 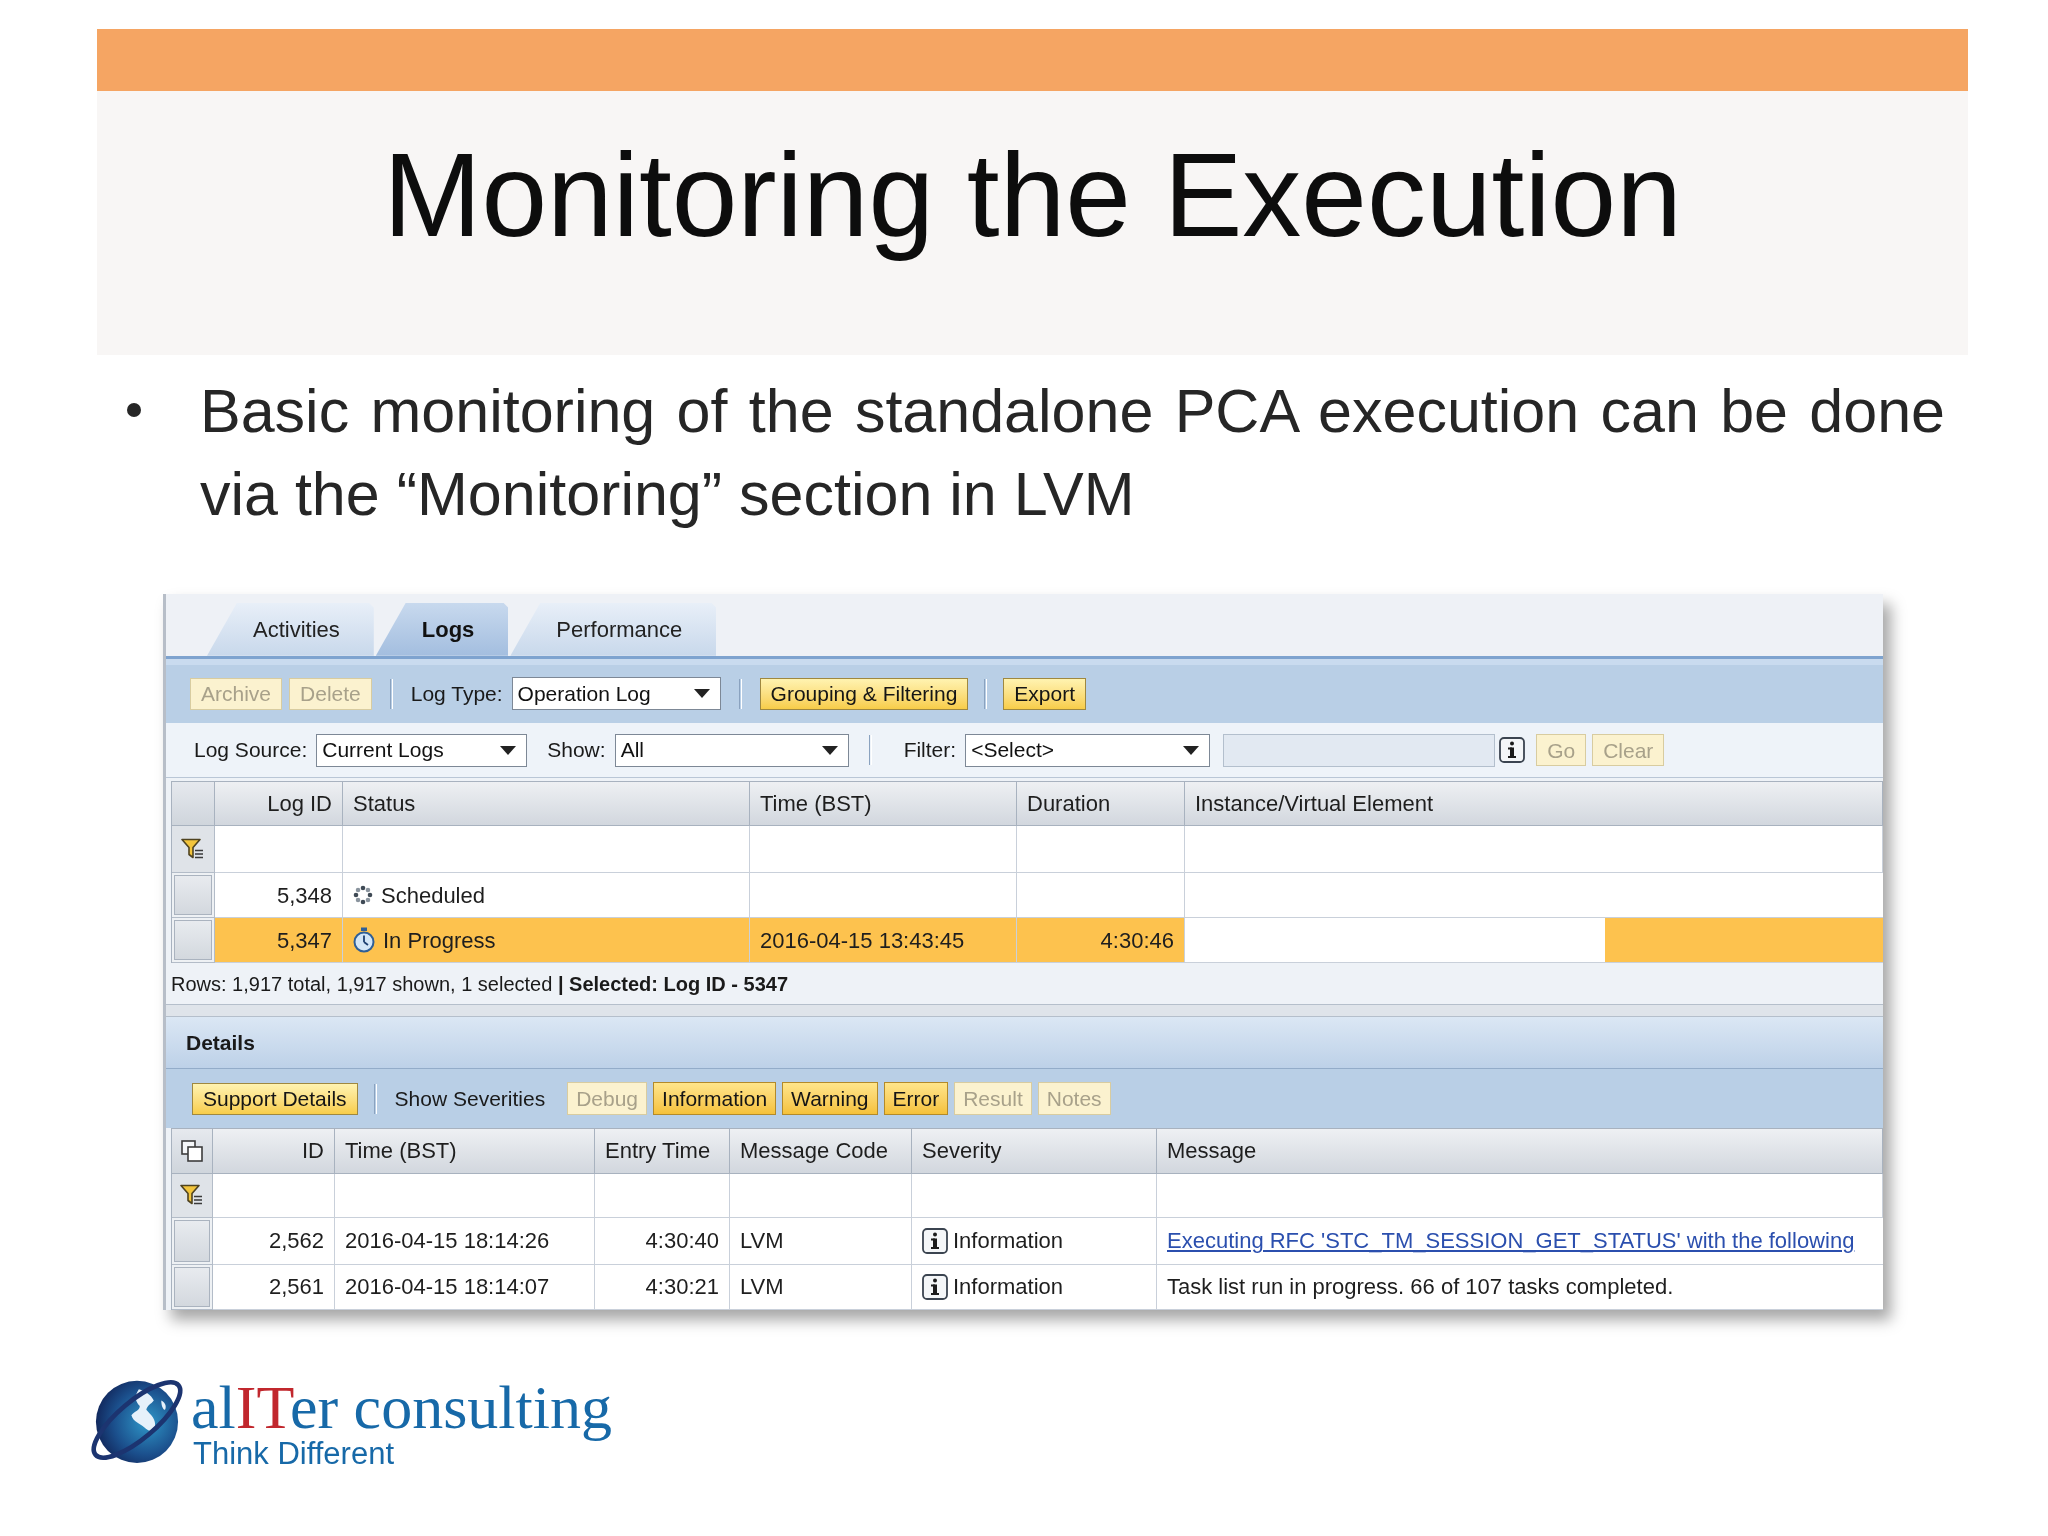 What do you see at coordinates (304, 895) in the screenshot?
I see `log-id: 5,348` at bounding box center [304, 895].